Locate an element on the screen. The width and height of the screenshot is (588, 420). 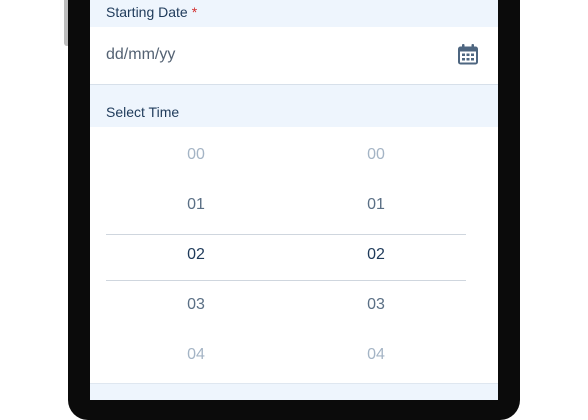
starting-date-header: Starting Date * is located at coordinates (294, 13).